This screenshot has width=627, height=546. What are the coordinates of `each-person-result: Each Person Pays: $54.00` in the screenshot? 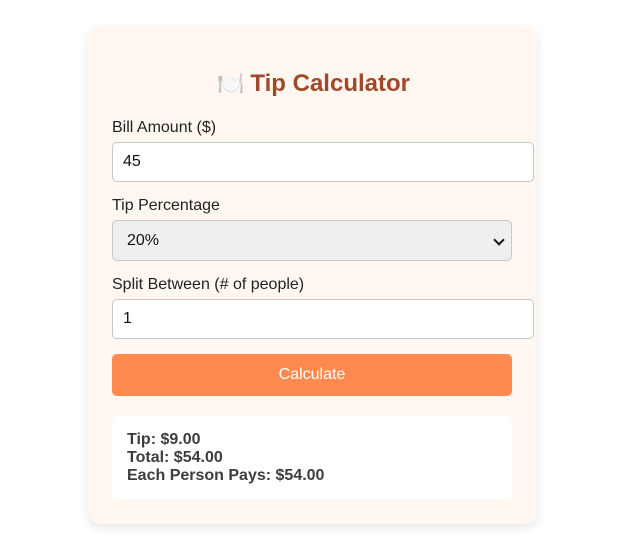 It's located at (226, 475).